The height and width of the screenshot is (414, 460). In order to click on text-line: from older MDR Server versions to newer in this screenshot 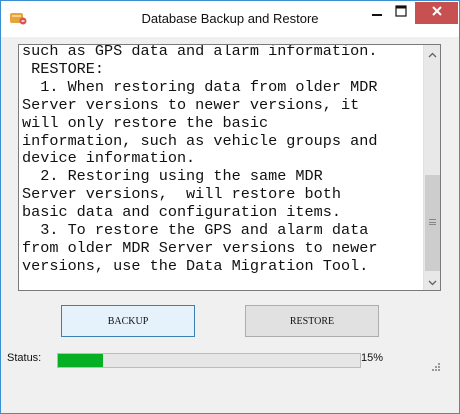, I will do `click(200, 247)`.